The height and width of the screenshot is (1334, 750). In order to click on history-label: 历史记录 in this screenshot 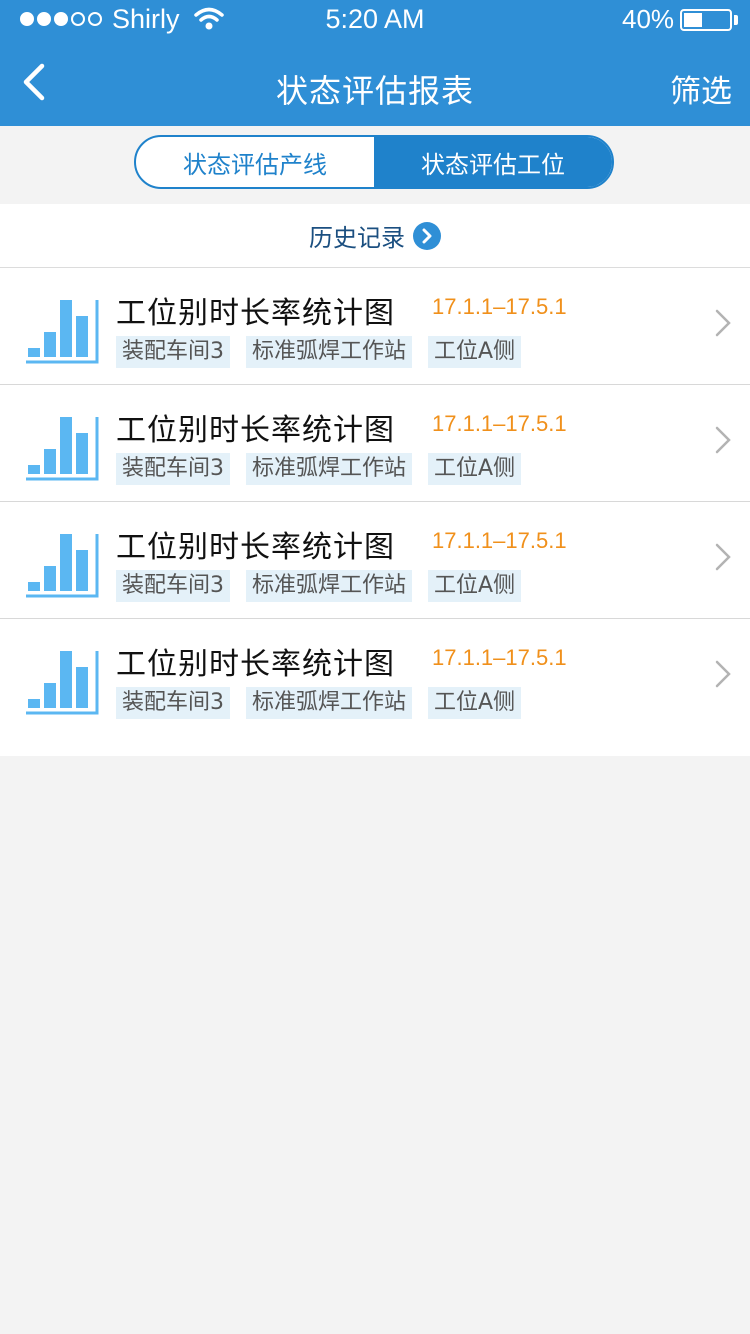, I will do `click(357, 238)`.